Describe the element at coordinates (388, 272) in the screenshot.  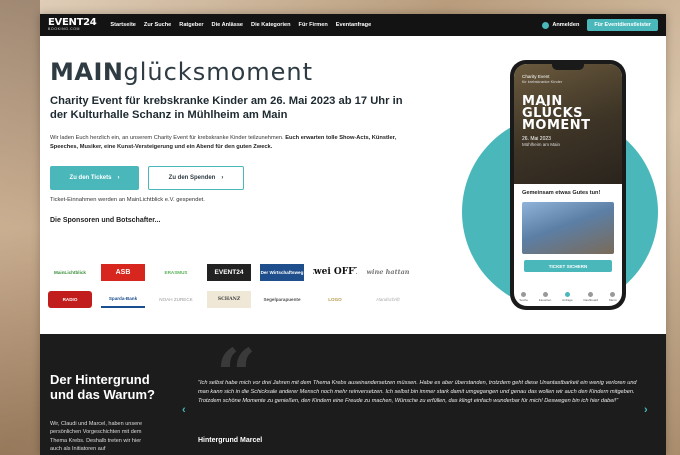
I see `sponsor-logo: wine hattan` at that location.